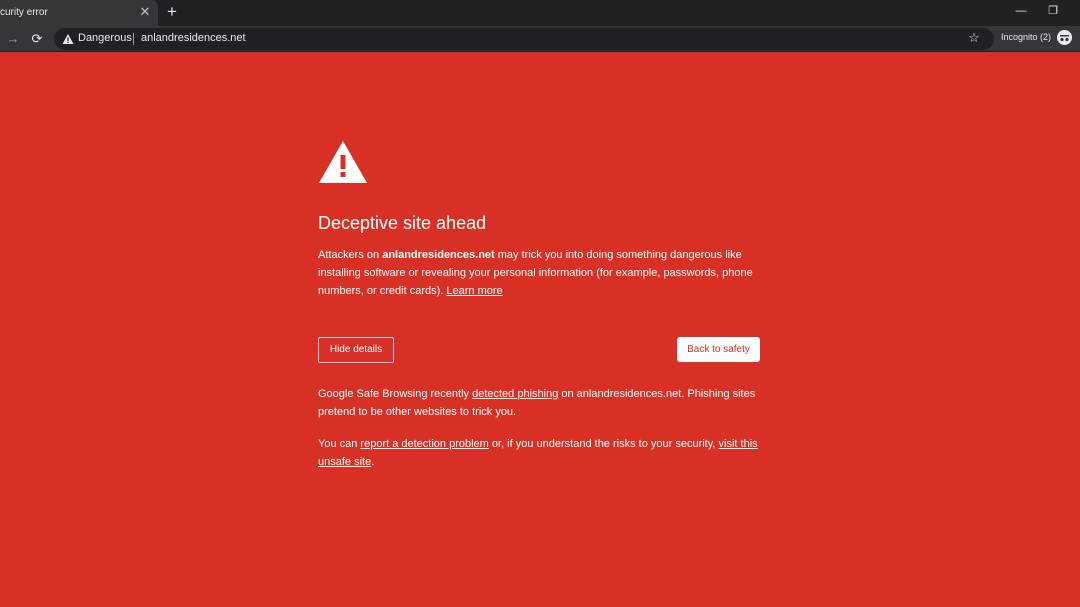  What do you see at coordinates (133, 39) in the screenshot?
I see `omnibox-divider` at bounding box center [133, 39].